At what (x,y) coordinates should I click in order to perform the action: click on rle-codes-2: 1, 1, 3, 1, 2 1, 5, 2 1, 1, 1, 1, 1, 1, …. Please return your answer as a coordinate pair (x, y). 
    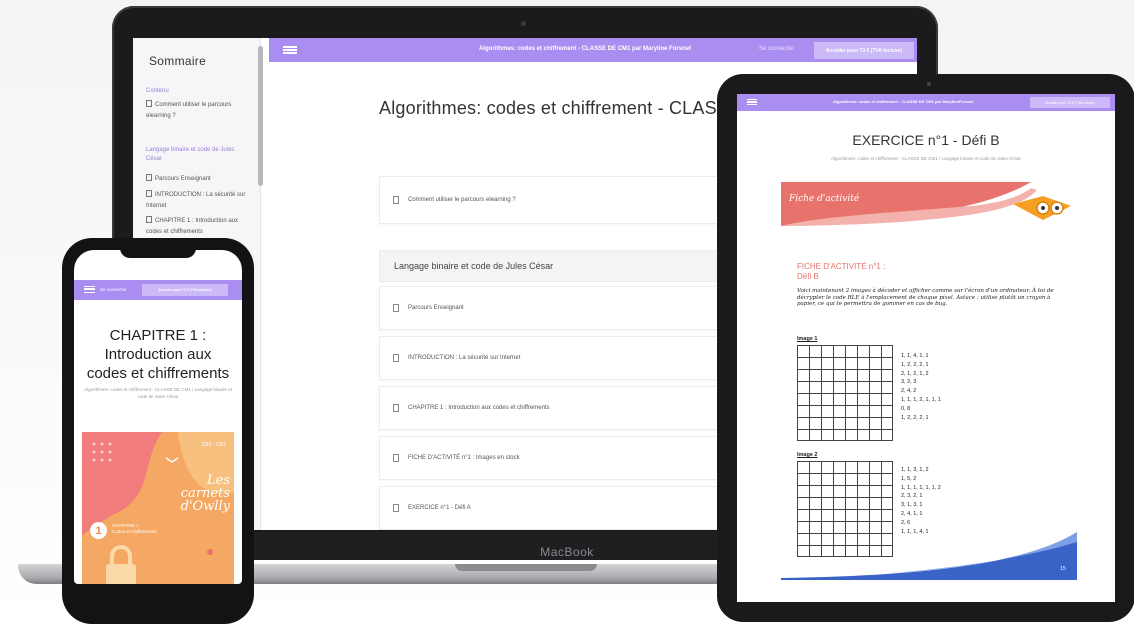
    Looking at the image, I should click on (921, 501).